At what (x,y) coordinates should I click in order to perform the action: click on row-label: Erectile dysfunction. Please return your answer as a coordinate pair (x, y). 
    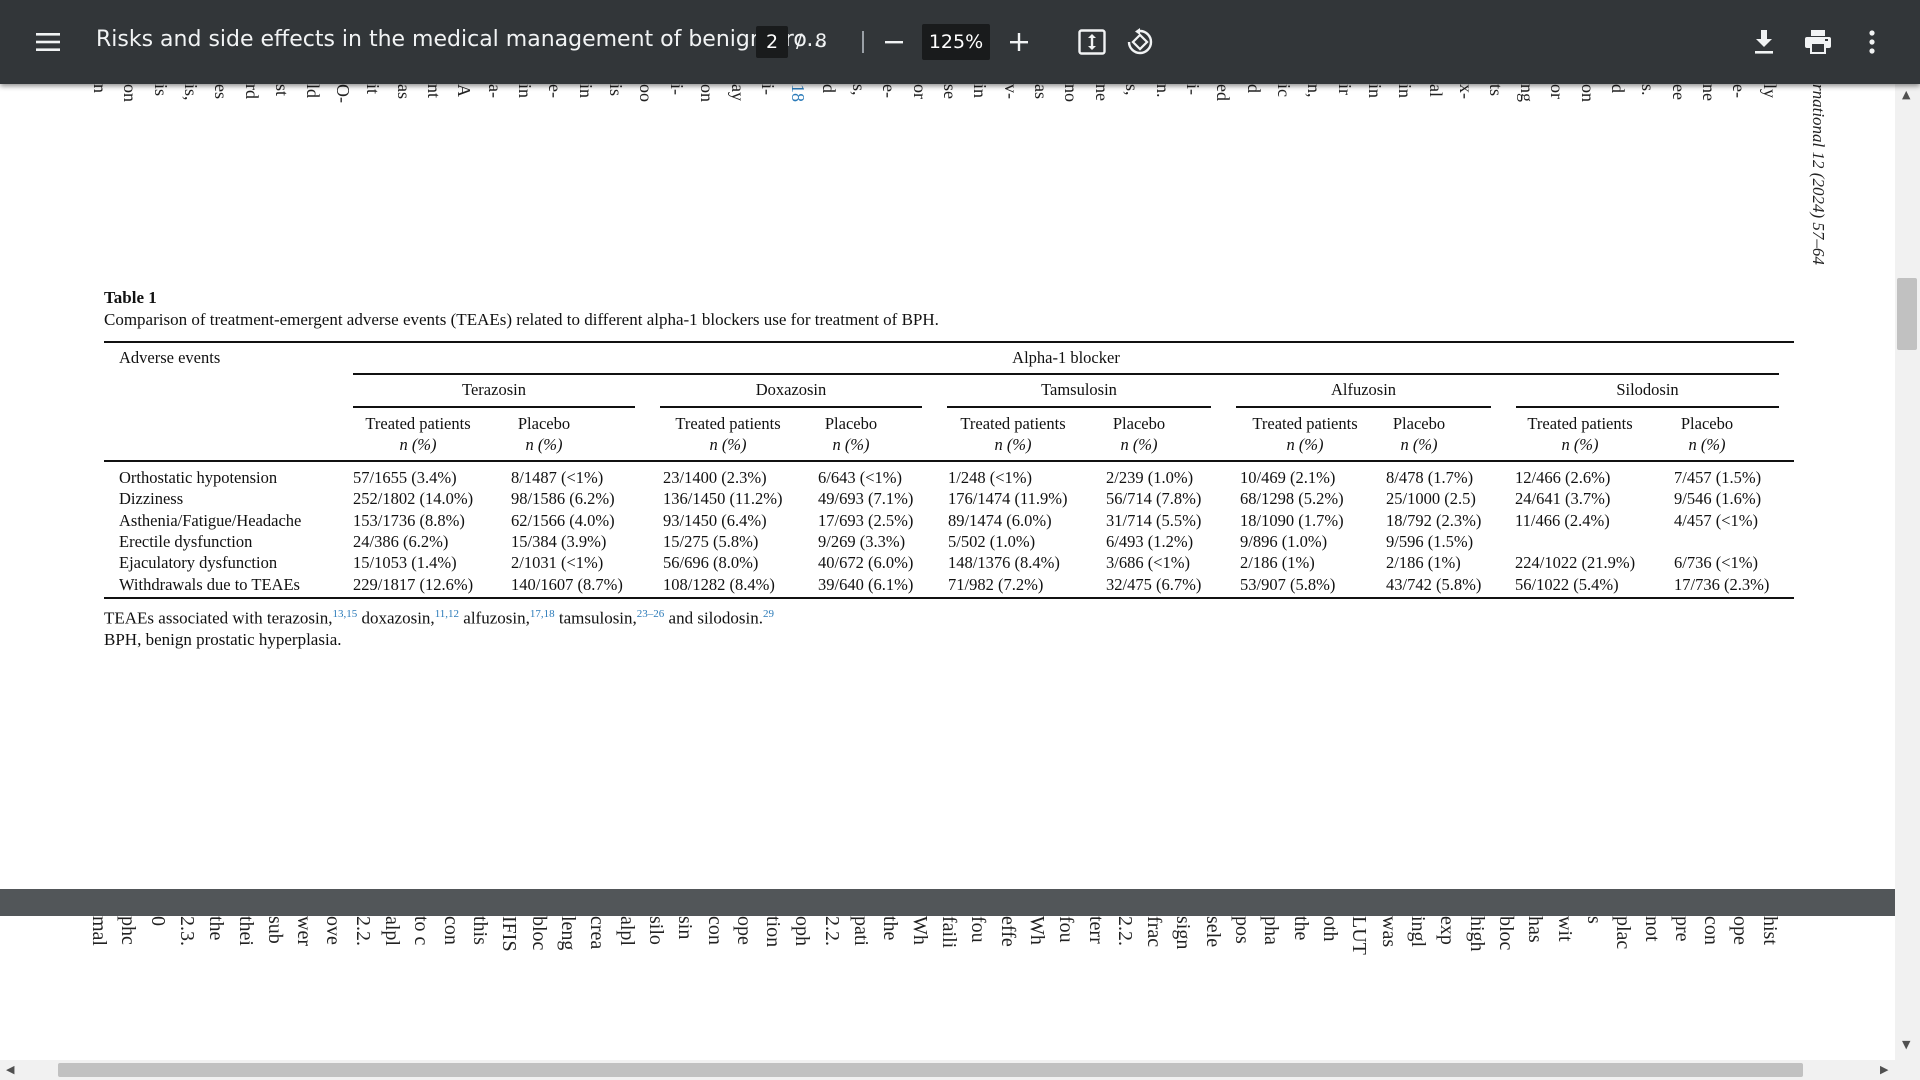
    Looking at the image, I should click on (186, 541).